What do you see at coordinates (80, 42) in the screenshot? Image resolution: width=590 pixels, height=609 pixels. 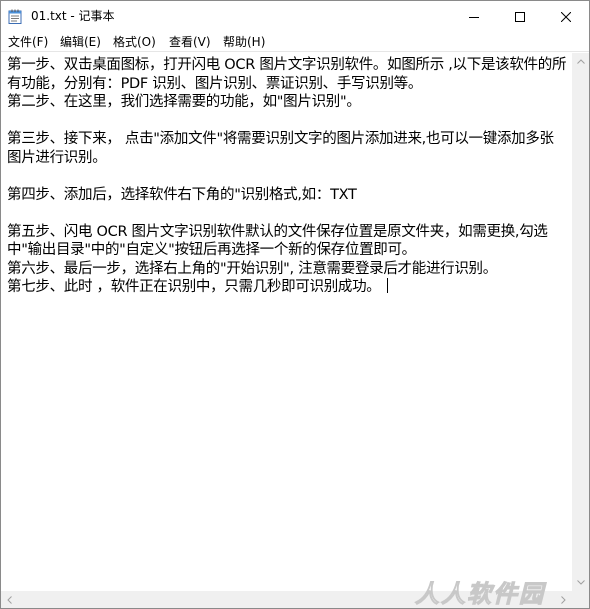 I see `menu-edit: 编辑(E)` at bounding box center [80, 42].